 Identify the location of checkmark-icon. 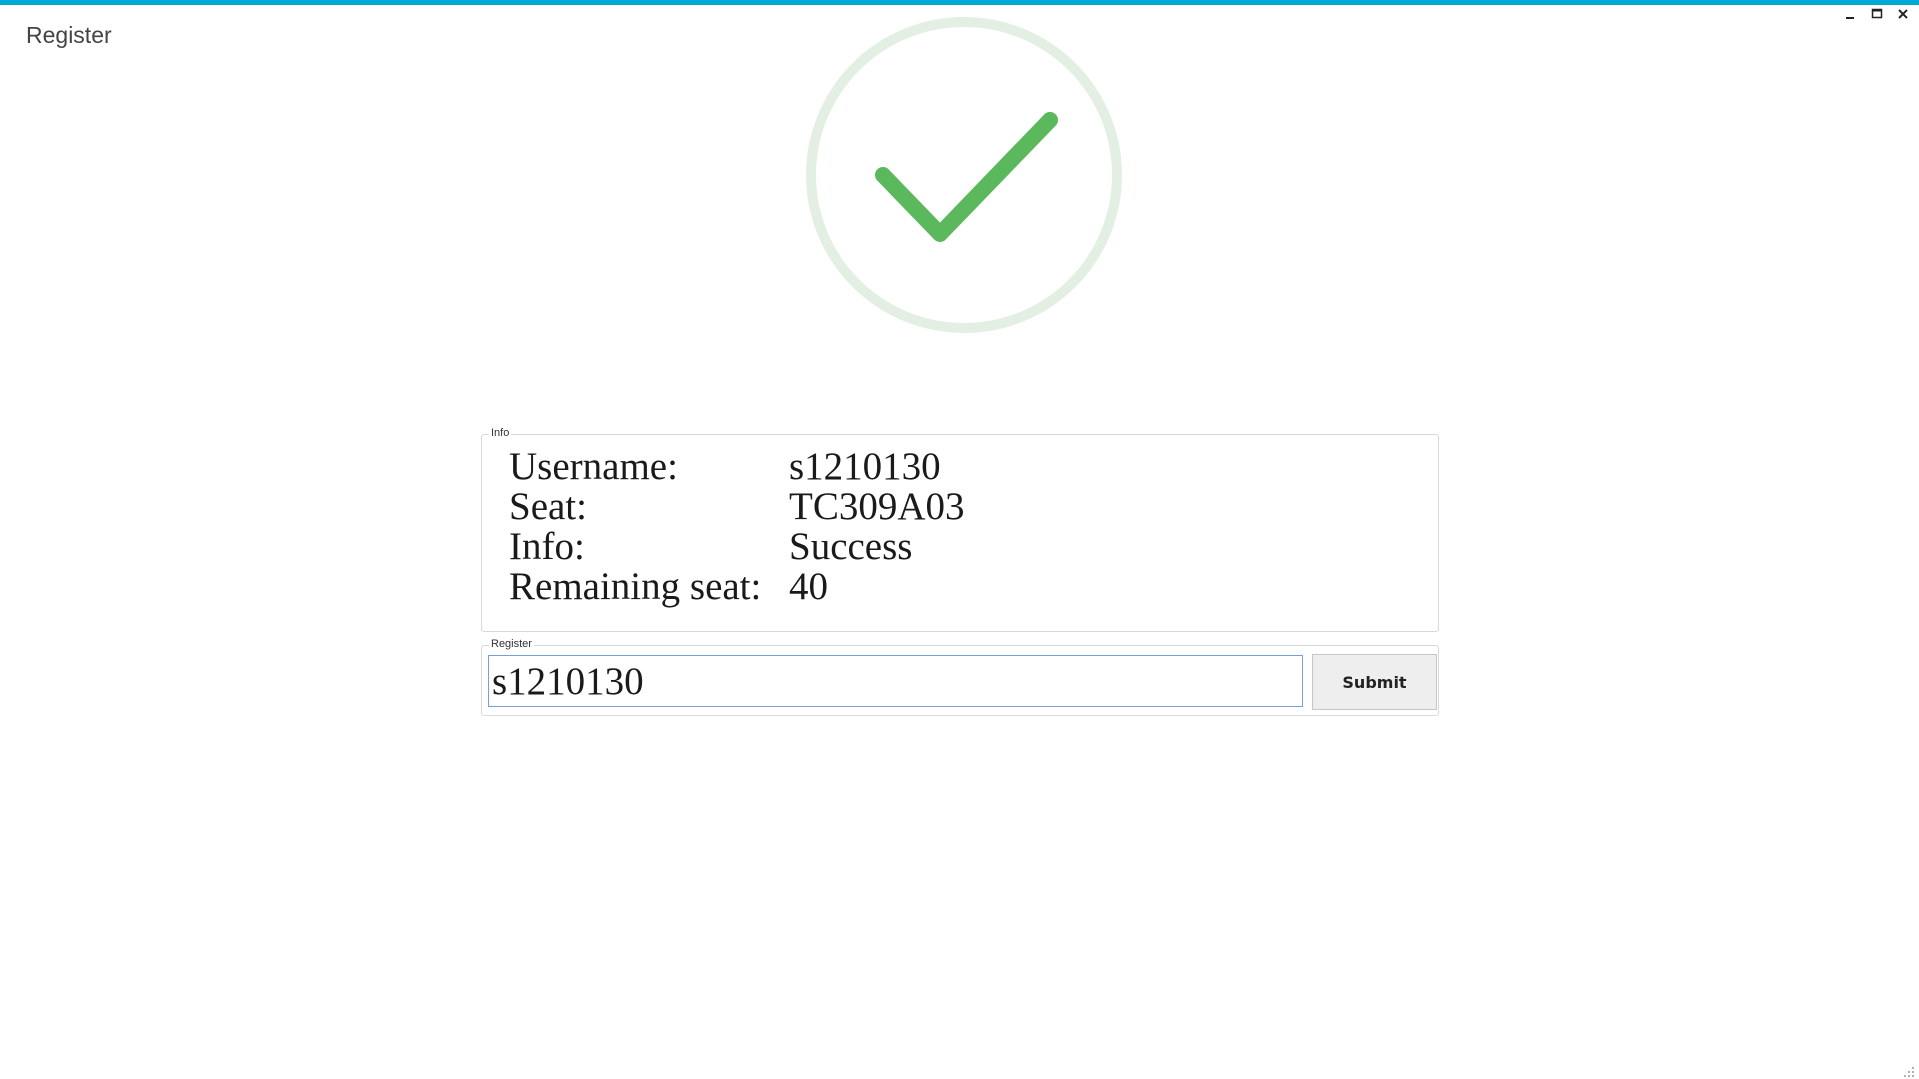
(964, 175).